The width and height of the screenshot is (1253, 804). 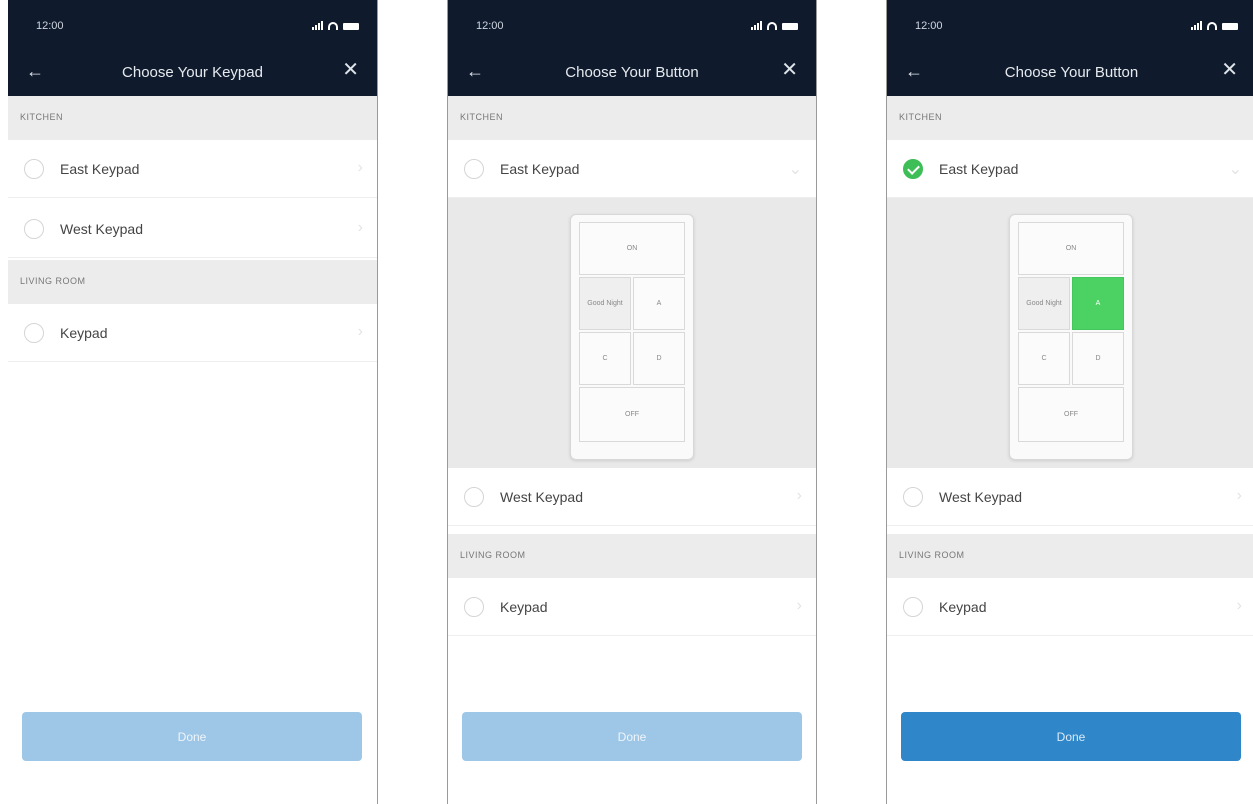 I want to click on keypad-button-a: A, so click(x=659, y=303).